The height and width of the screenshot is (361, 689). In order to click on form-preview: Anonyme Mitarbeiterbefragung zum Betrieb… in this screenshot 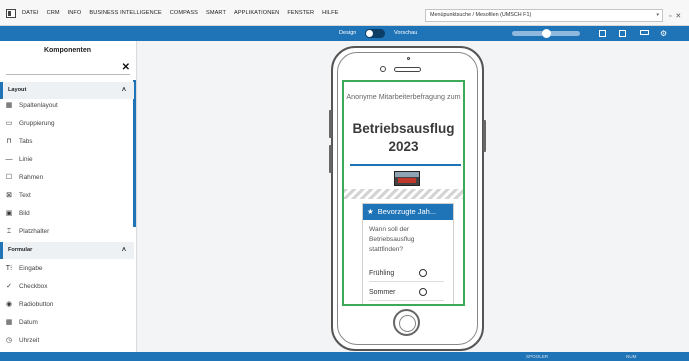, I will do `click(403, 193)`.